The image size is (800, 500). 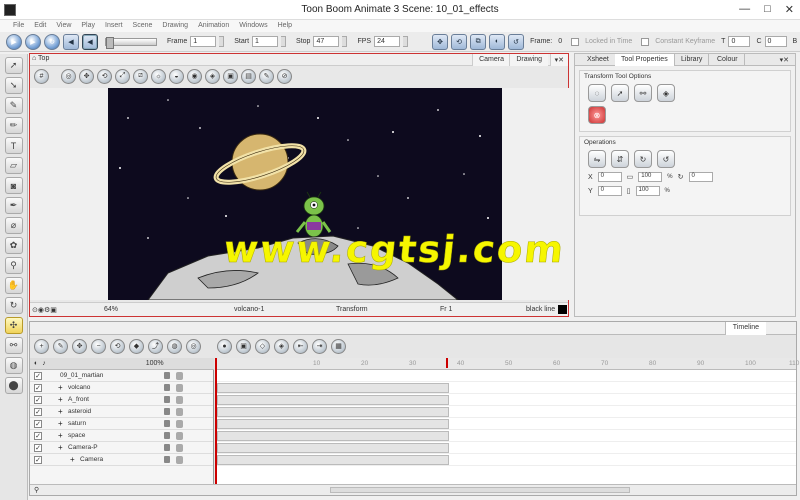 I want to click on tab-timeline: Timeline, so click(x=745, y=328).